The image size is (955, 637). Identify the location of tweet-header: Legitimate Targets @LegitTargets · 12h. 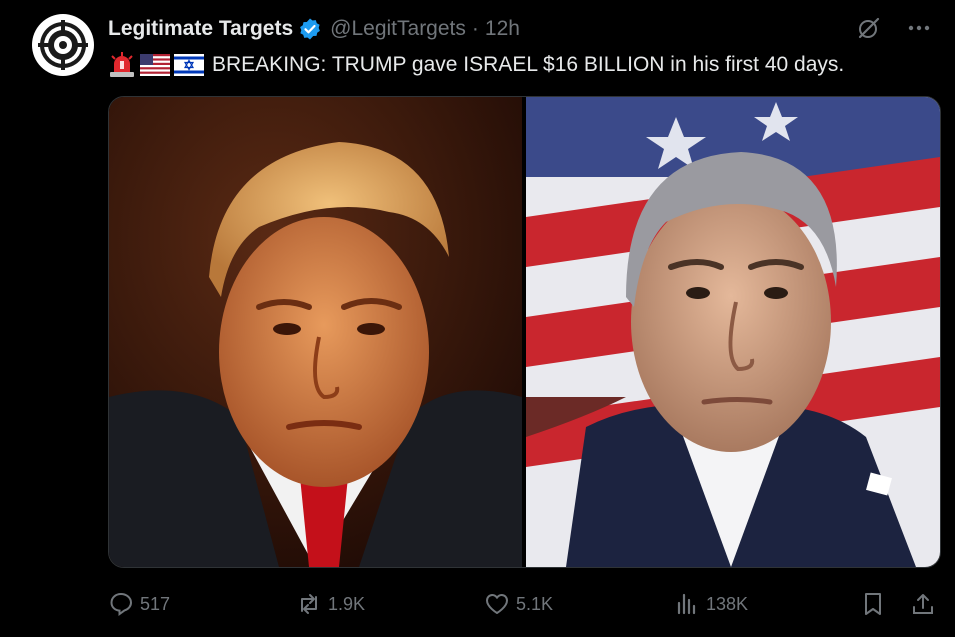
(314, 29).